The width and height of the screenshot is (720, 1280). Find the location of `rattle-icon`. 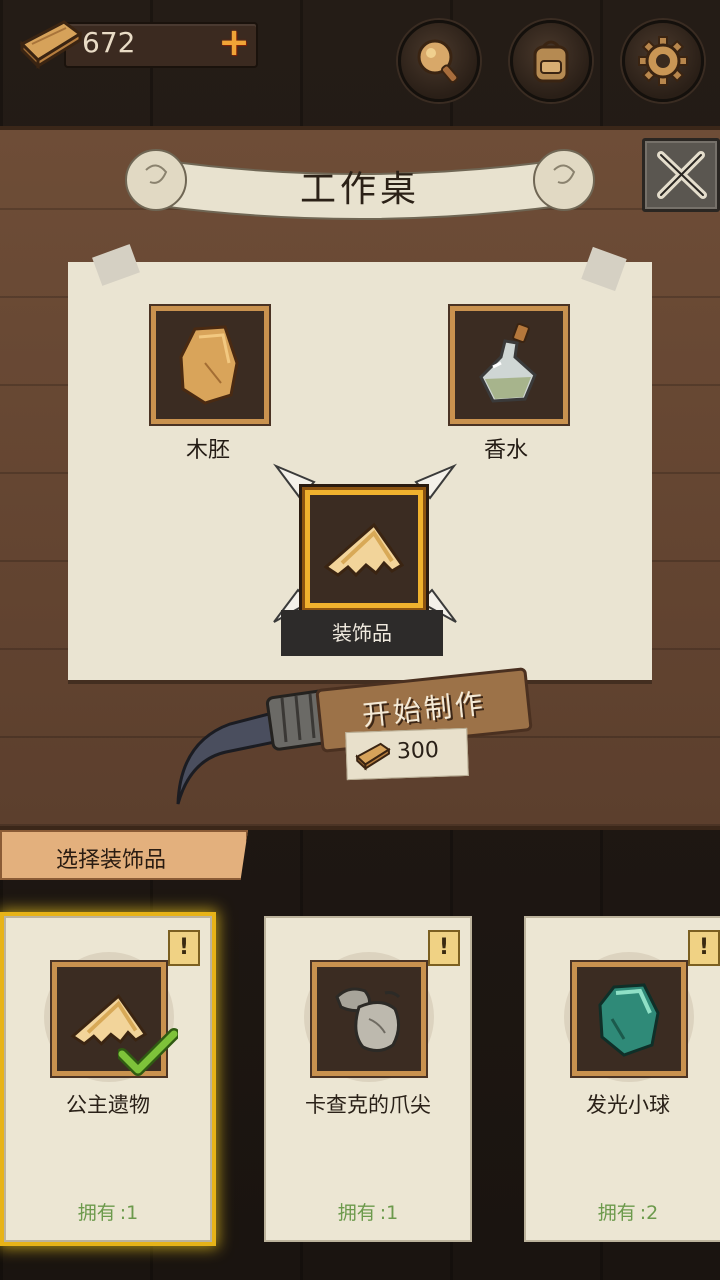

rattle-icon is located at coordinates (438, 61).